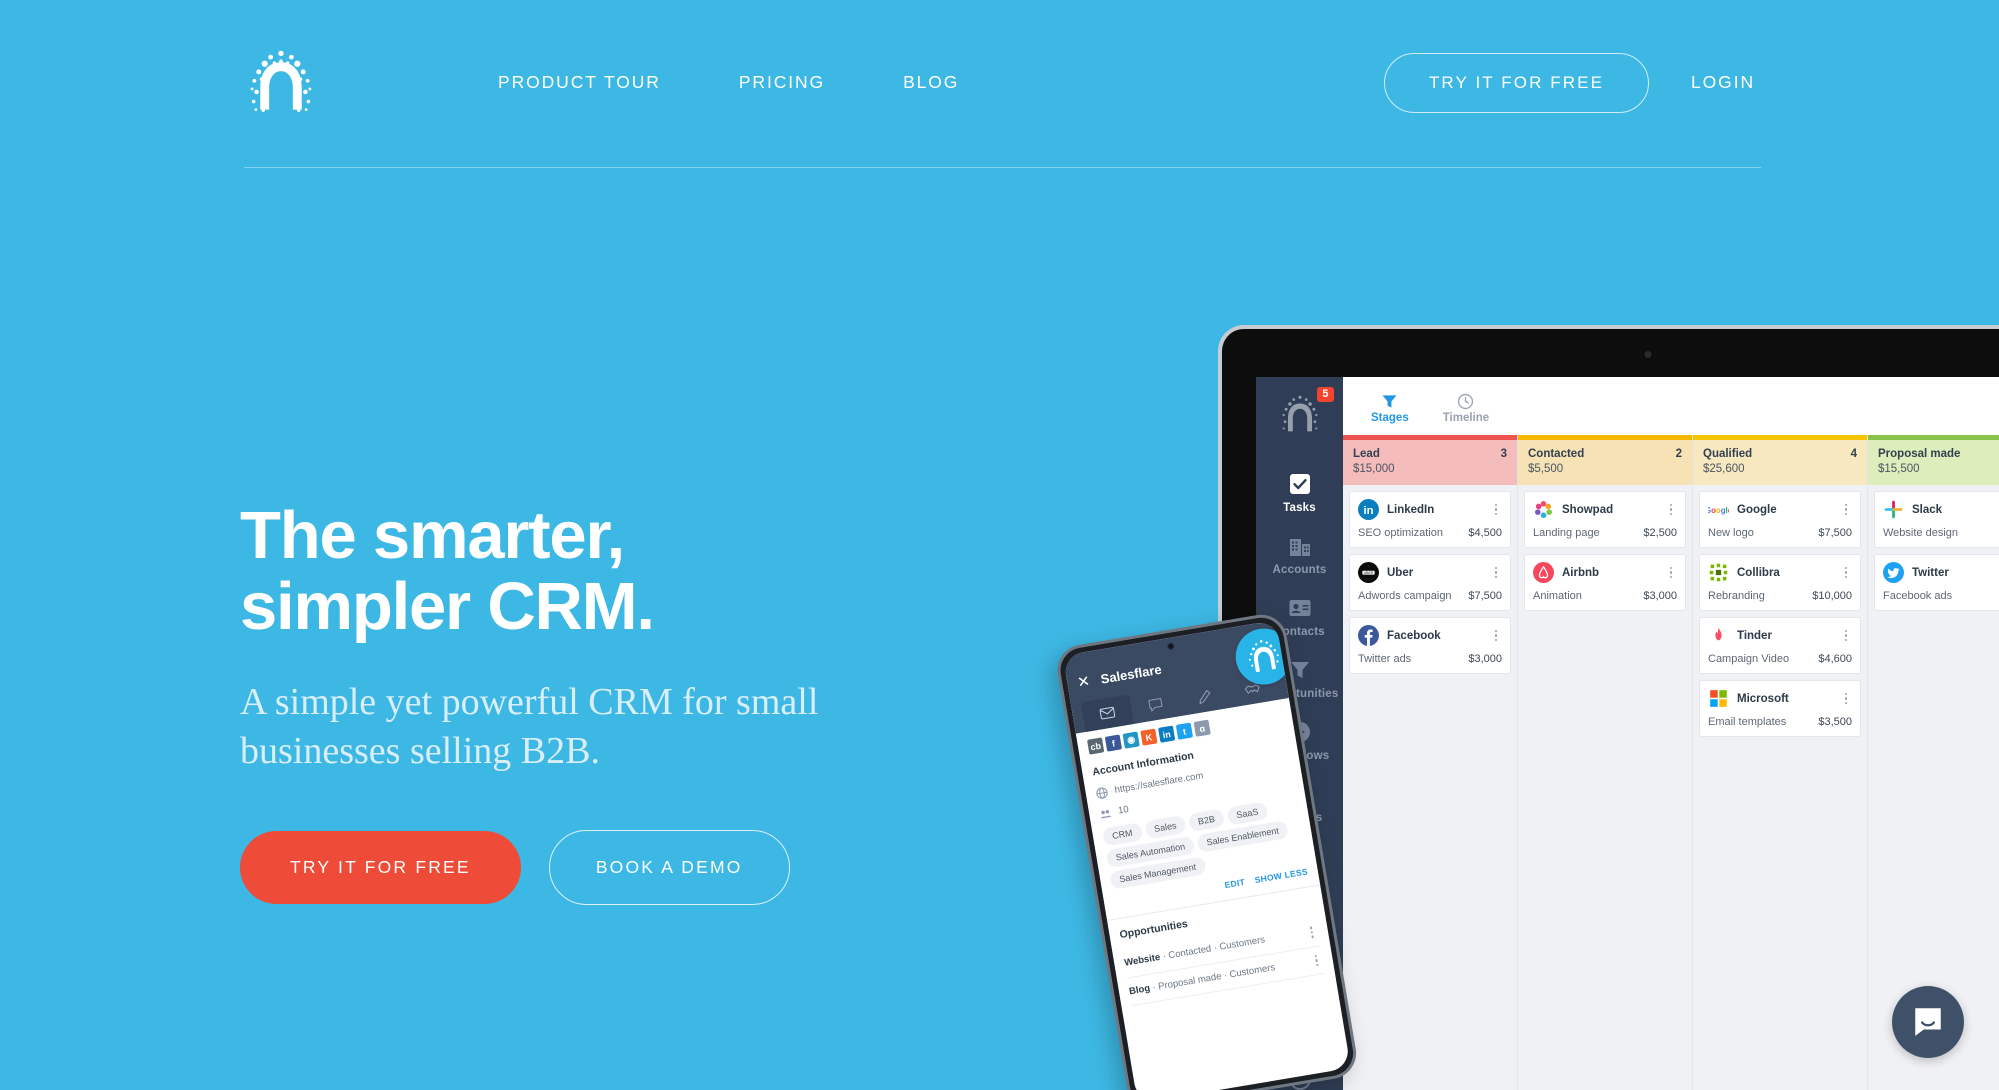  I want to click on nav-item-product-tour: PRODUCT TOUR, so click(579, 82).